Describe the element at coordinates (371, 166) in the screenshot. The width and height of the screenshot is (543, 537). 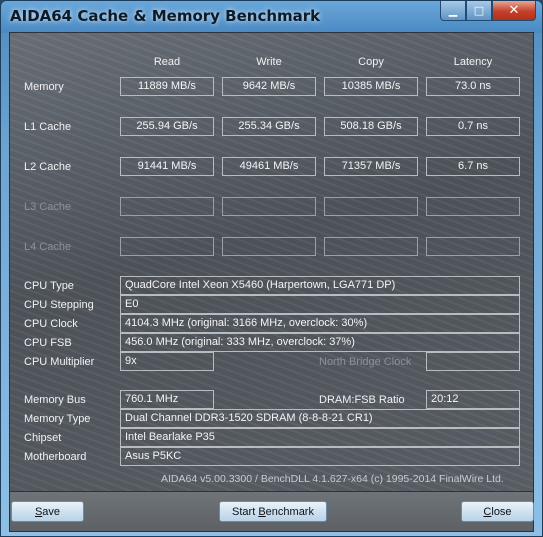
I see `l2-copy-value: 71357 MB/s` at that location.